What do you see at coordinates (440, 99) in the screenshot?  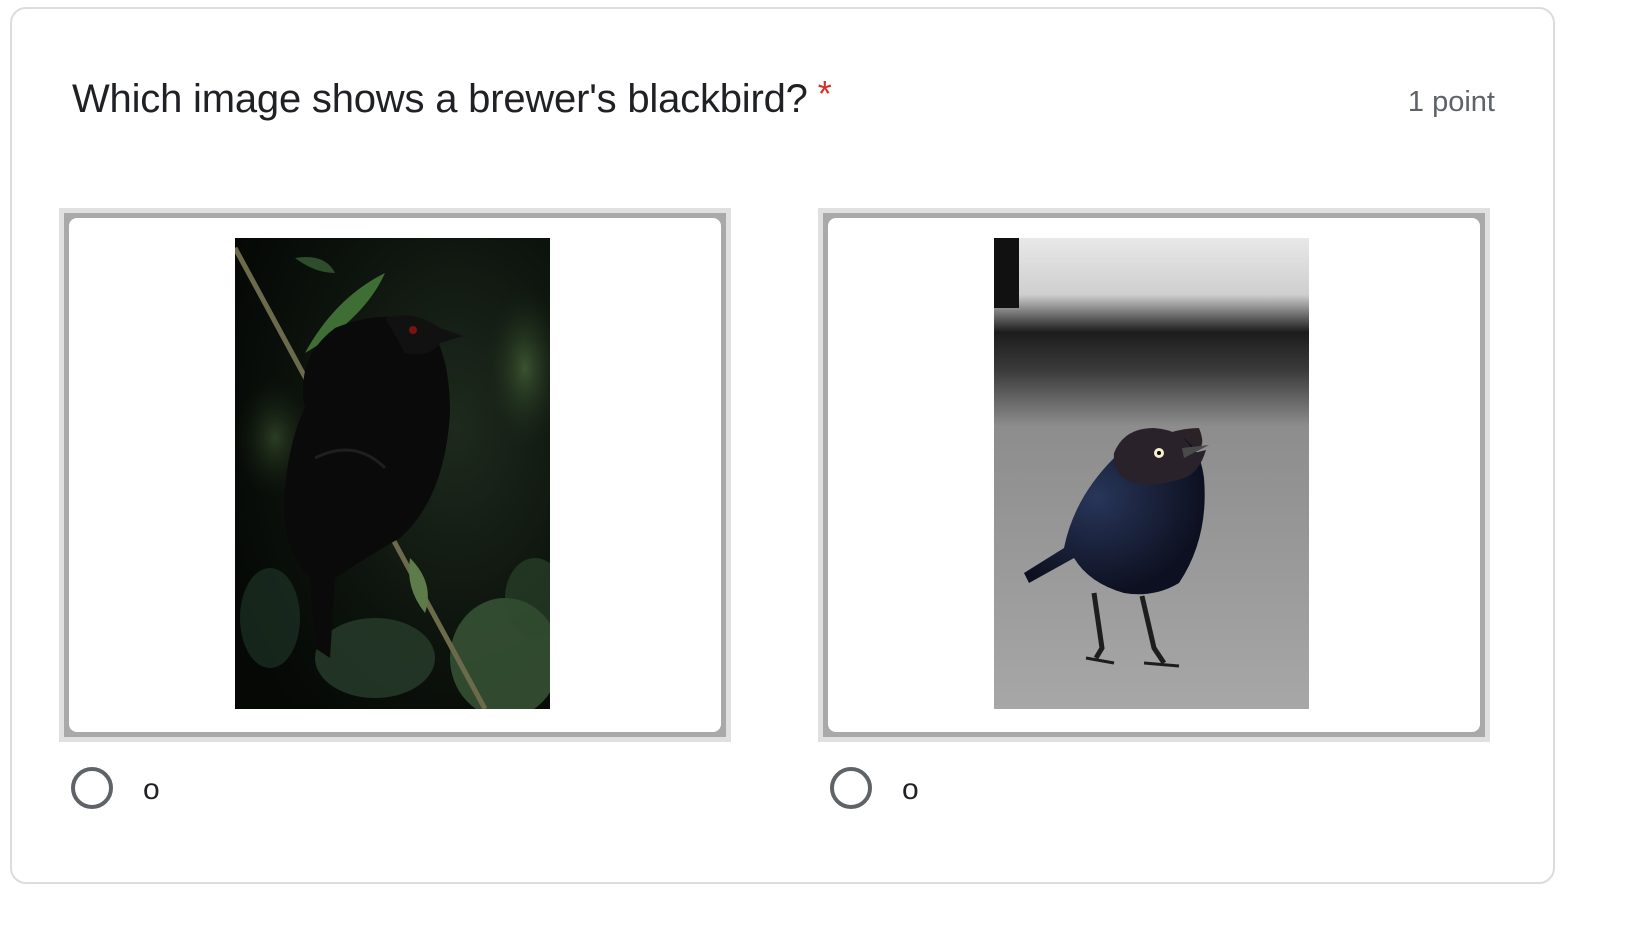 I see `question-text: Which image shows a brewer's blackbird?` at bounding box center [440, 99].